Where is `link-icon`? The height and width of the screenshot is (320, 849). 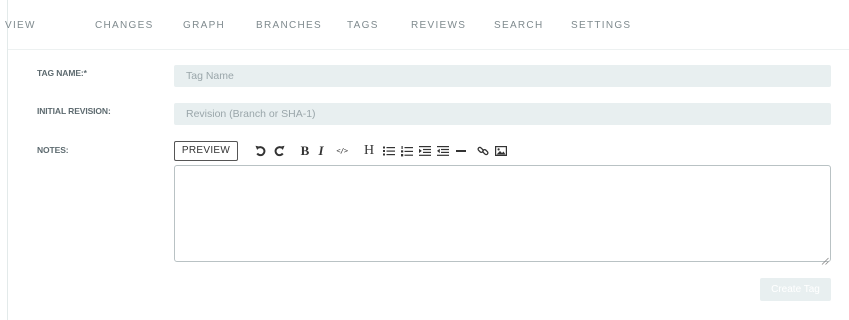 link-icon is located at coordinates (483, 151).